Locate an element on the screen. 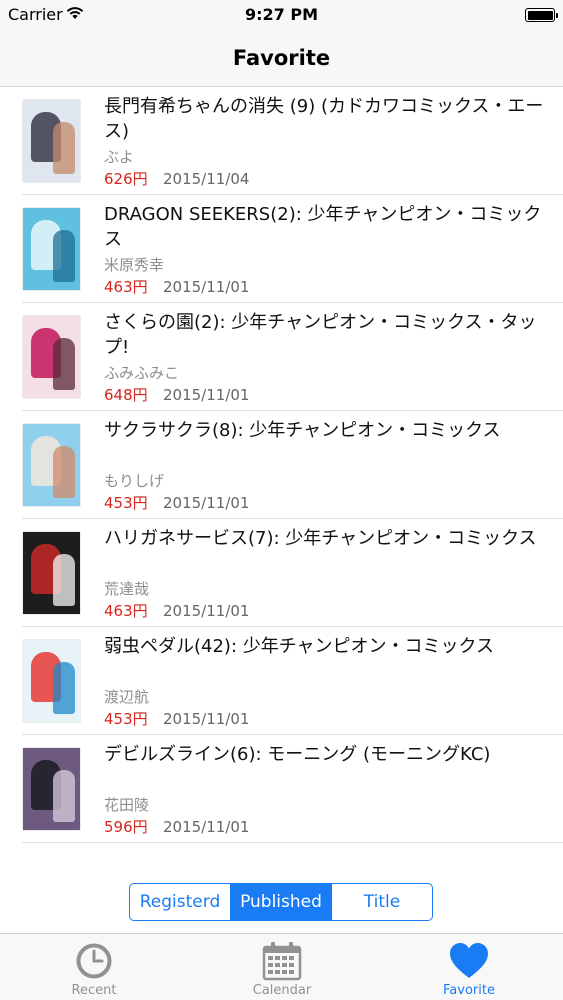  book-title: 弱虫ペダル(42): 少年チャンピオン・コミックス is located at coordinates (299, 646).